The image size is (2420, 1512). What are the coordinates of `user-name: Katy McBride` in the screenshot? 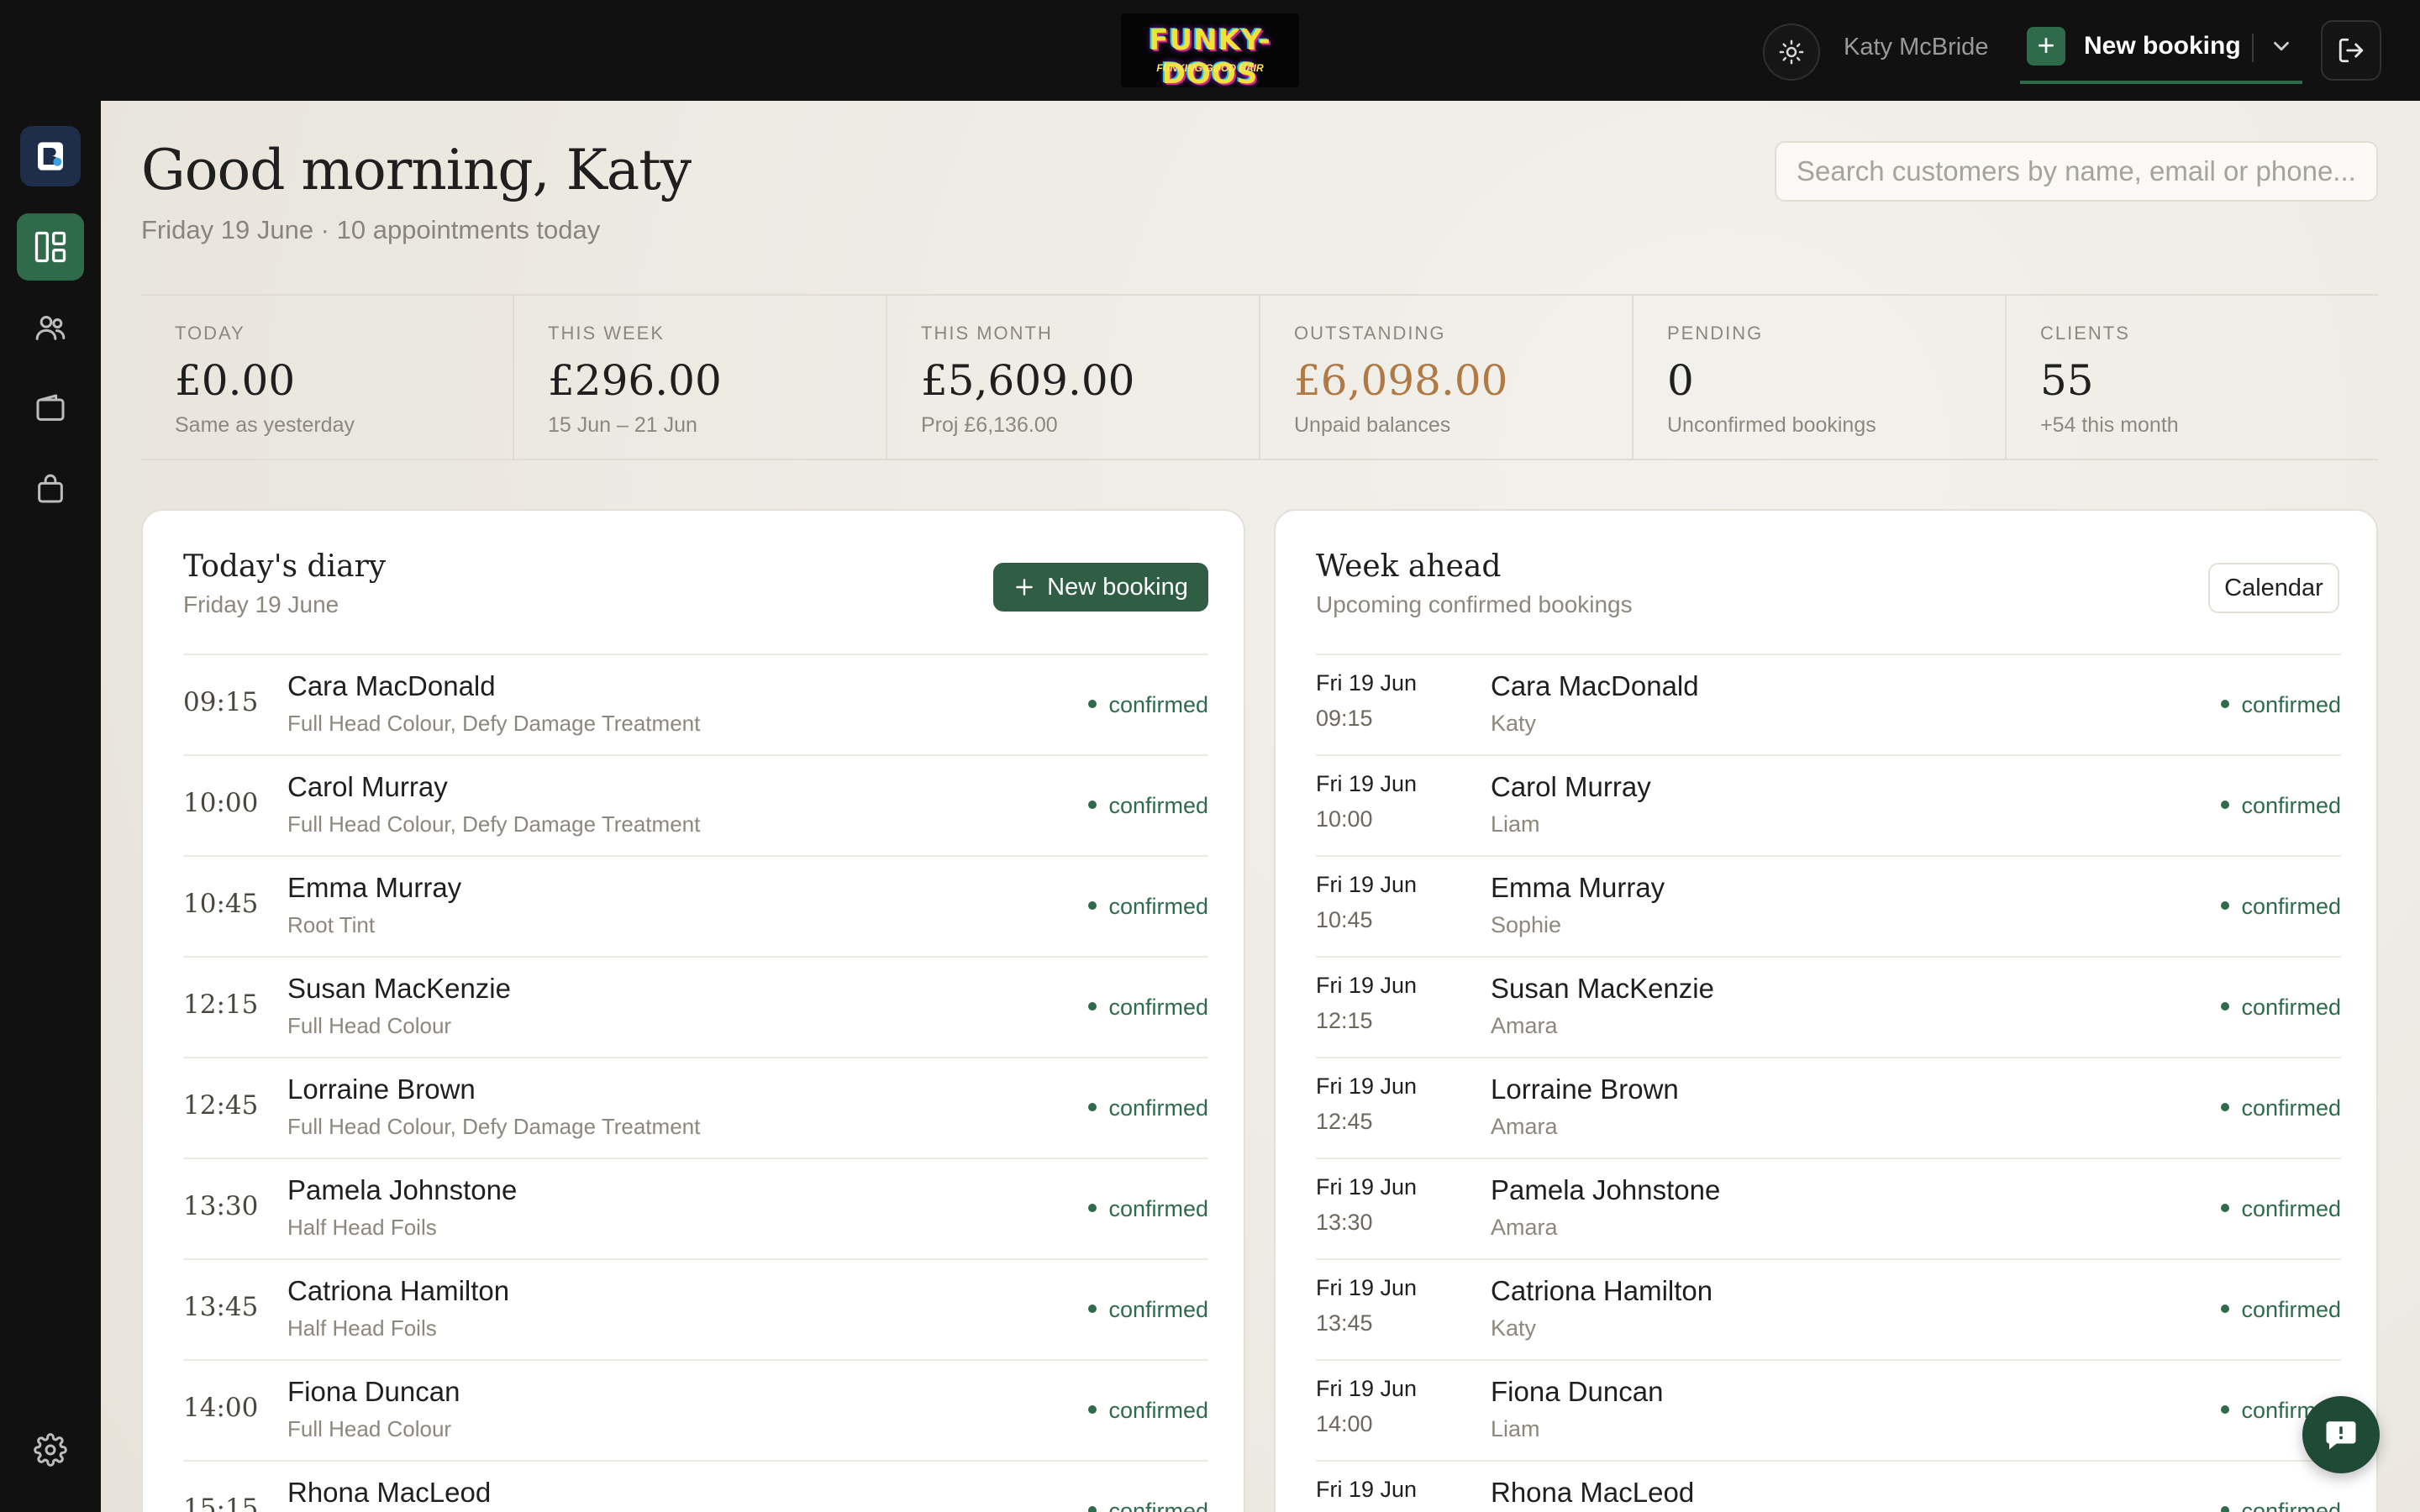 It's located at (1916, 47).